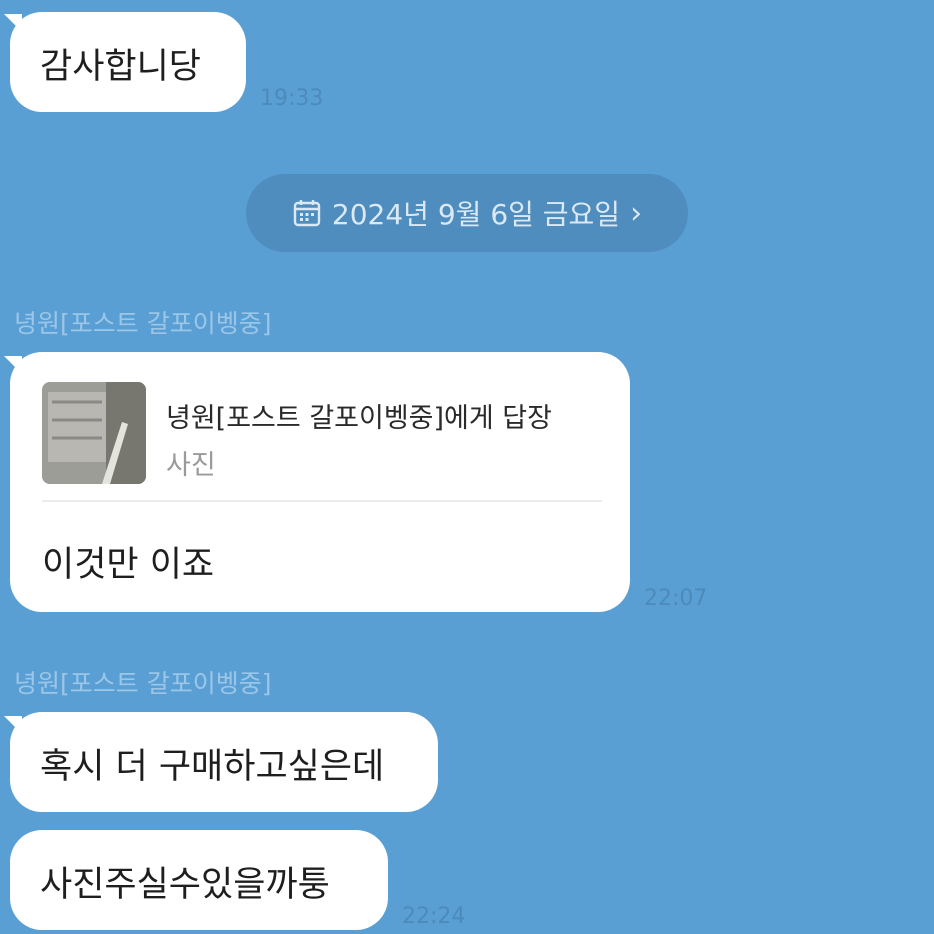  Describe the element at coordinates (128, 565) in the screenshot. I see `message-text: 이것만 이죠` at that location.